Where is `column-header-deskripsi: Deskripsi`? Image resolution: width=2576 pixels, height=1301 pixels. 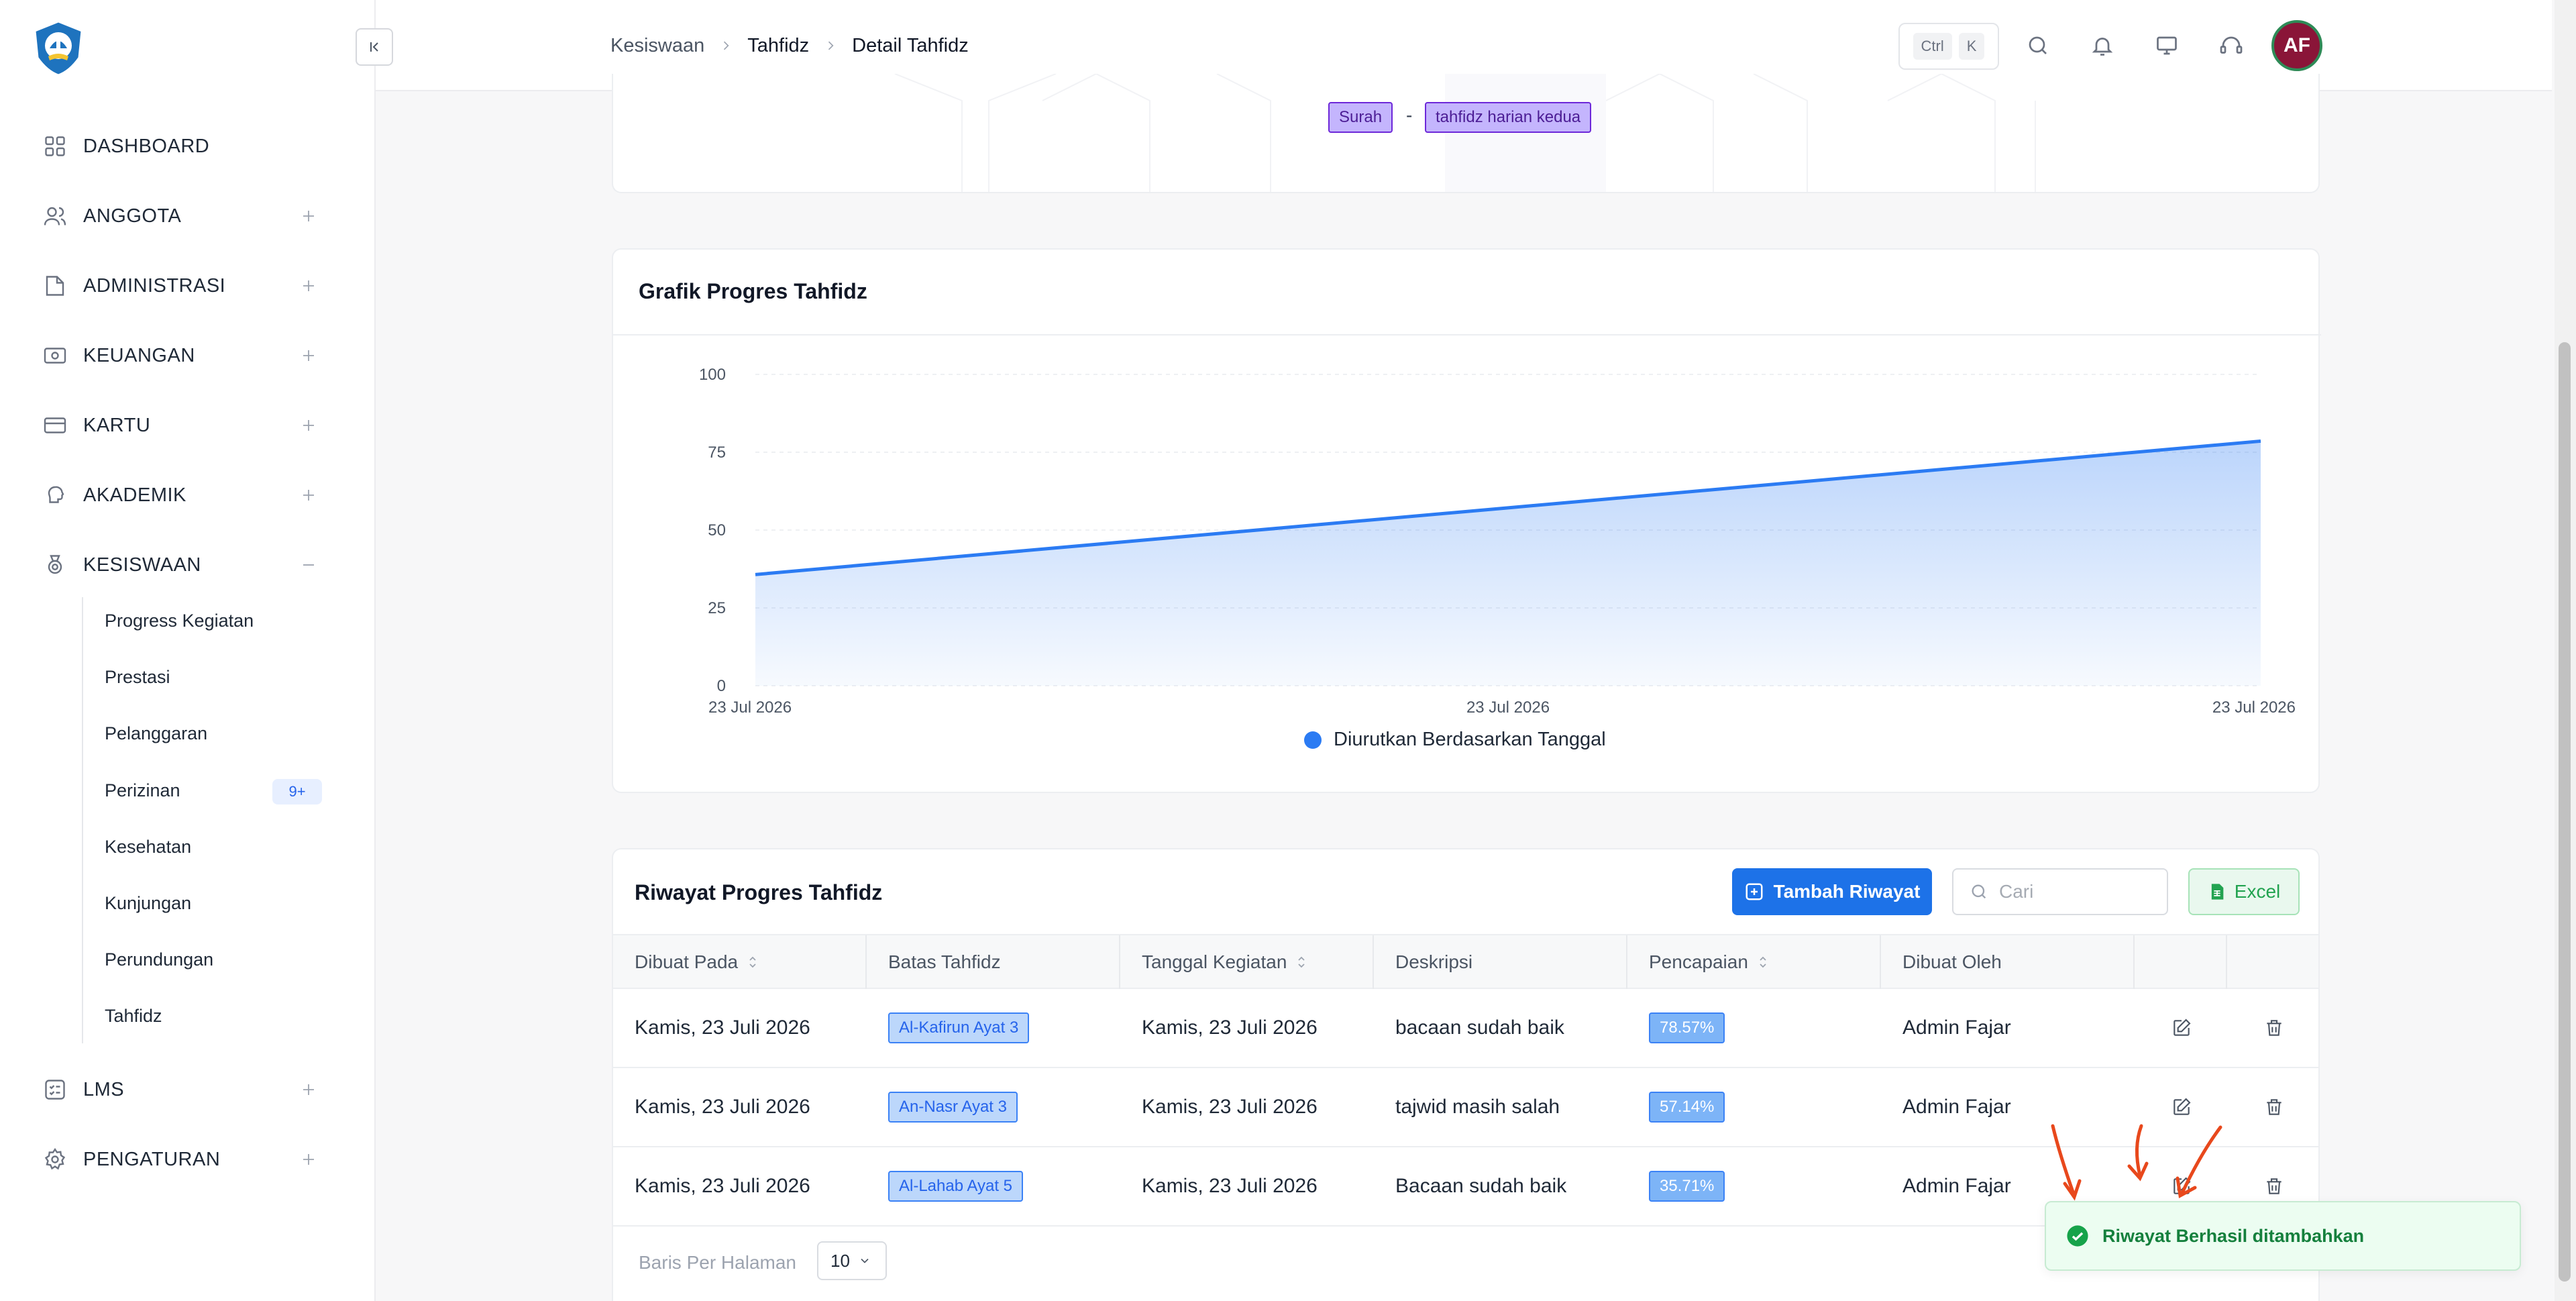
column-header-deskripsi: Deskripsi is located at coordinates (1500, 962).